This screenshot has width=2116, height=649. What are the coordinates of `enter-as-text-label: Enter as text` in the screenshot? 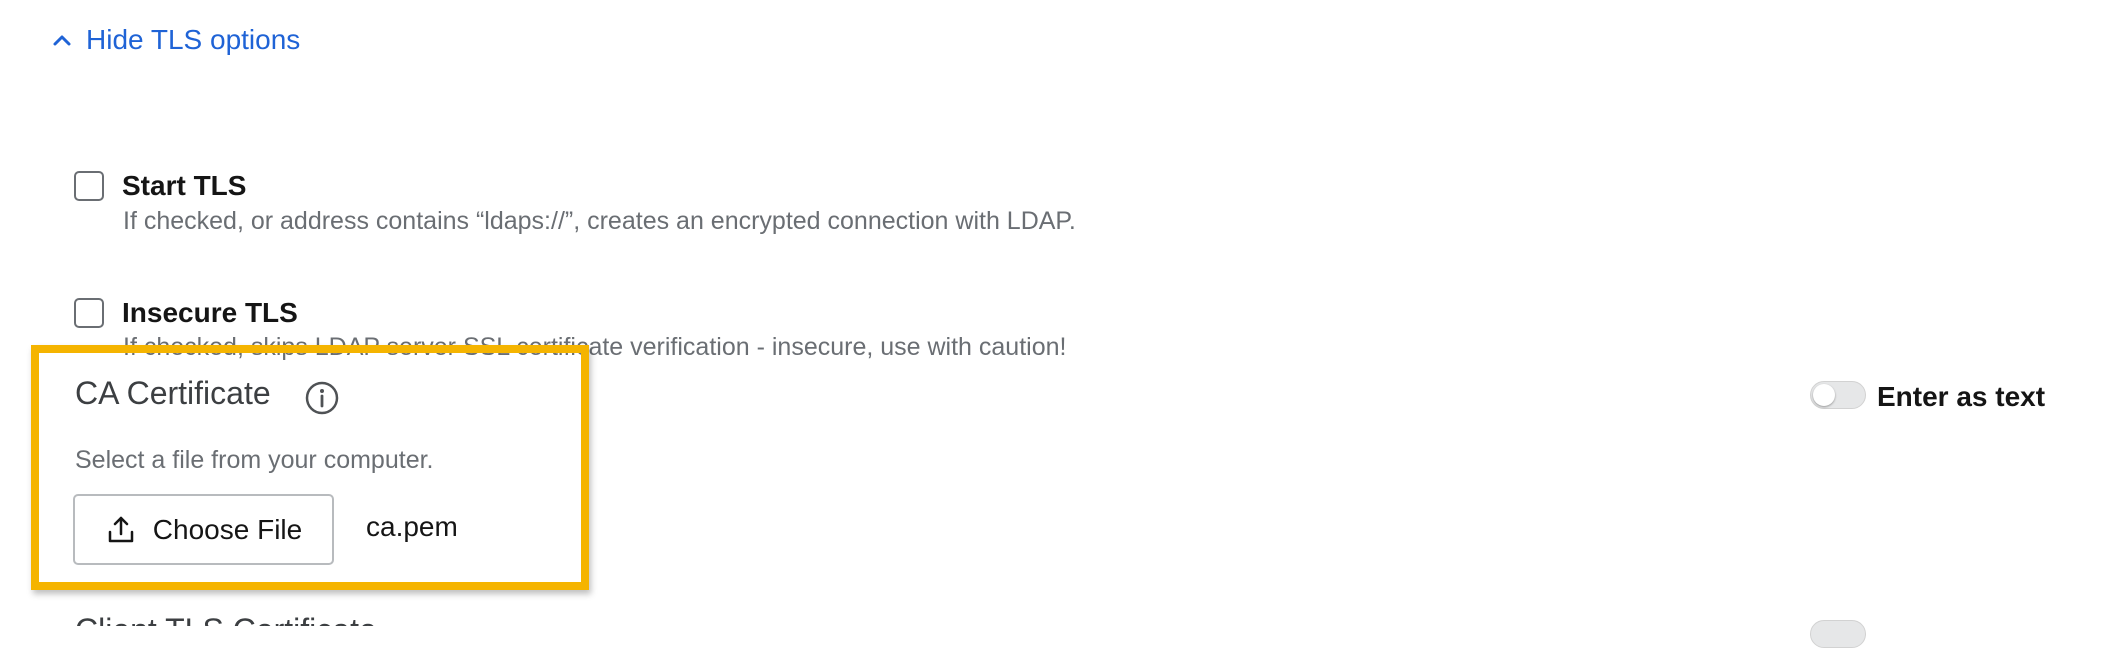 It's located at (1961, 396).